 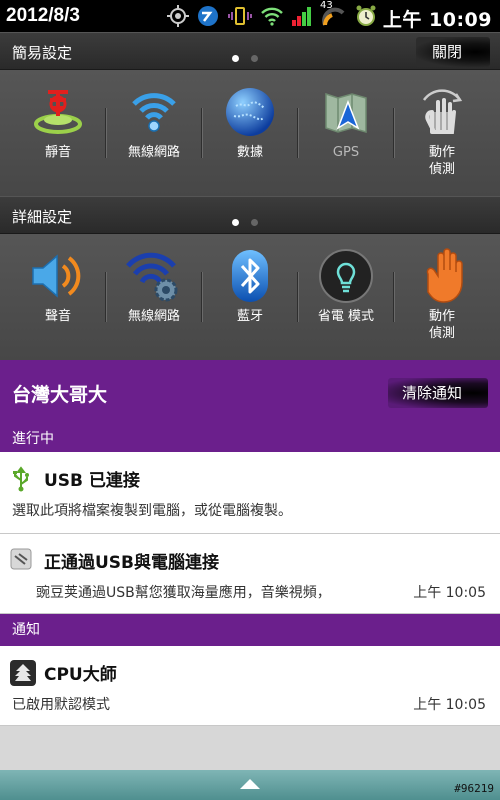 I want to click on quick-settings-close-button: 關閉, so click(x=452, y=52).